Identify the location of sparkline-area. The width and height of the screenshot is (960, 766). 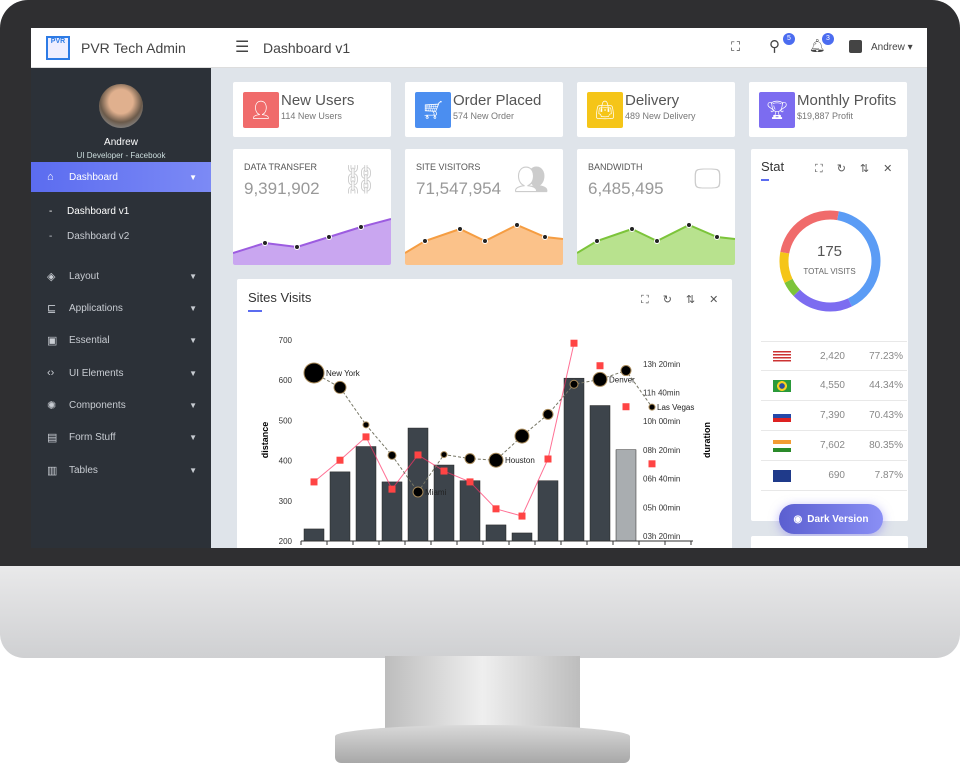
(656, 243).